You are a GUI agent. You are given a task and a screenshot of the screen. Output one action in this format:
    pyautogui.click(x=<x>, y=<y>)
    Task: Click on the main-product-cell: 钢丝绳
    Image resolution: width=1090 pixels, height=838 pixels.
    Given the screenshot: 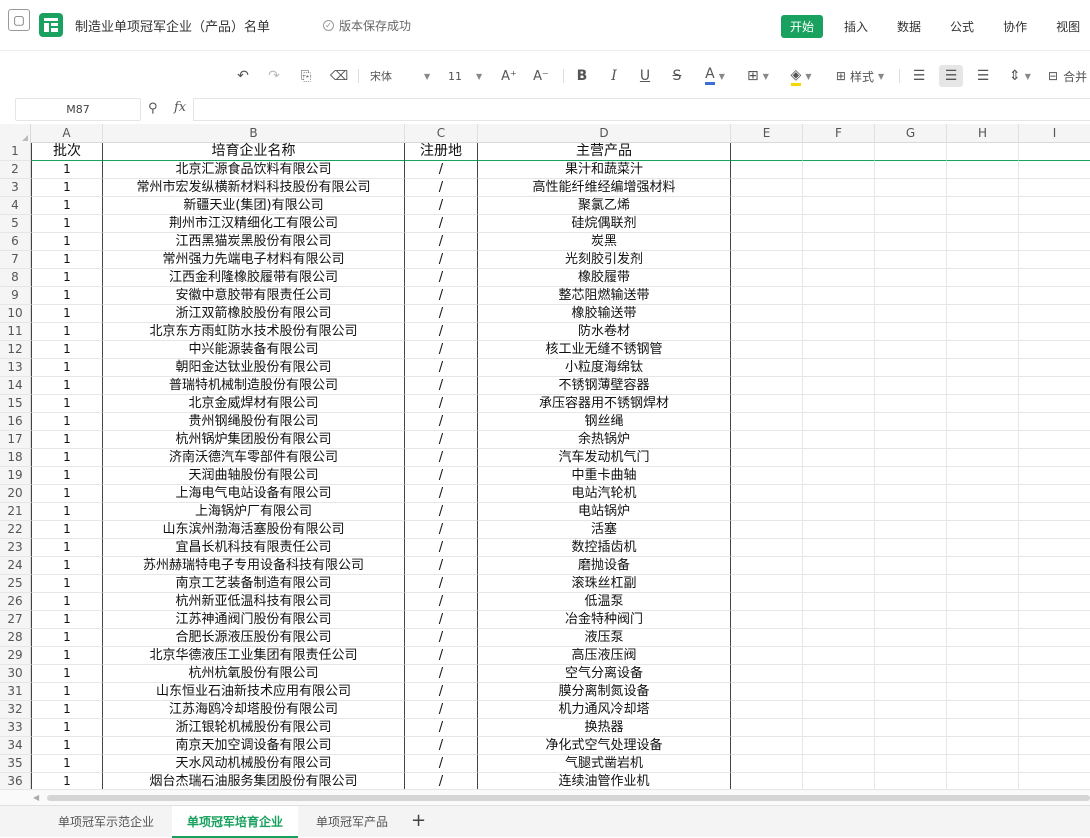 What is the action you would take?
    pyautogui.click(x=604, y=422)
    